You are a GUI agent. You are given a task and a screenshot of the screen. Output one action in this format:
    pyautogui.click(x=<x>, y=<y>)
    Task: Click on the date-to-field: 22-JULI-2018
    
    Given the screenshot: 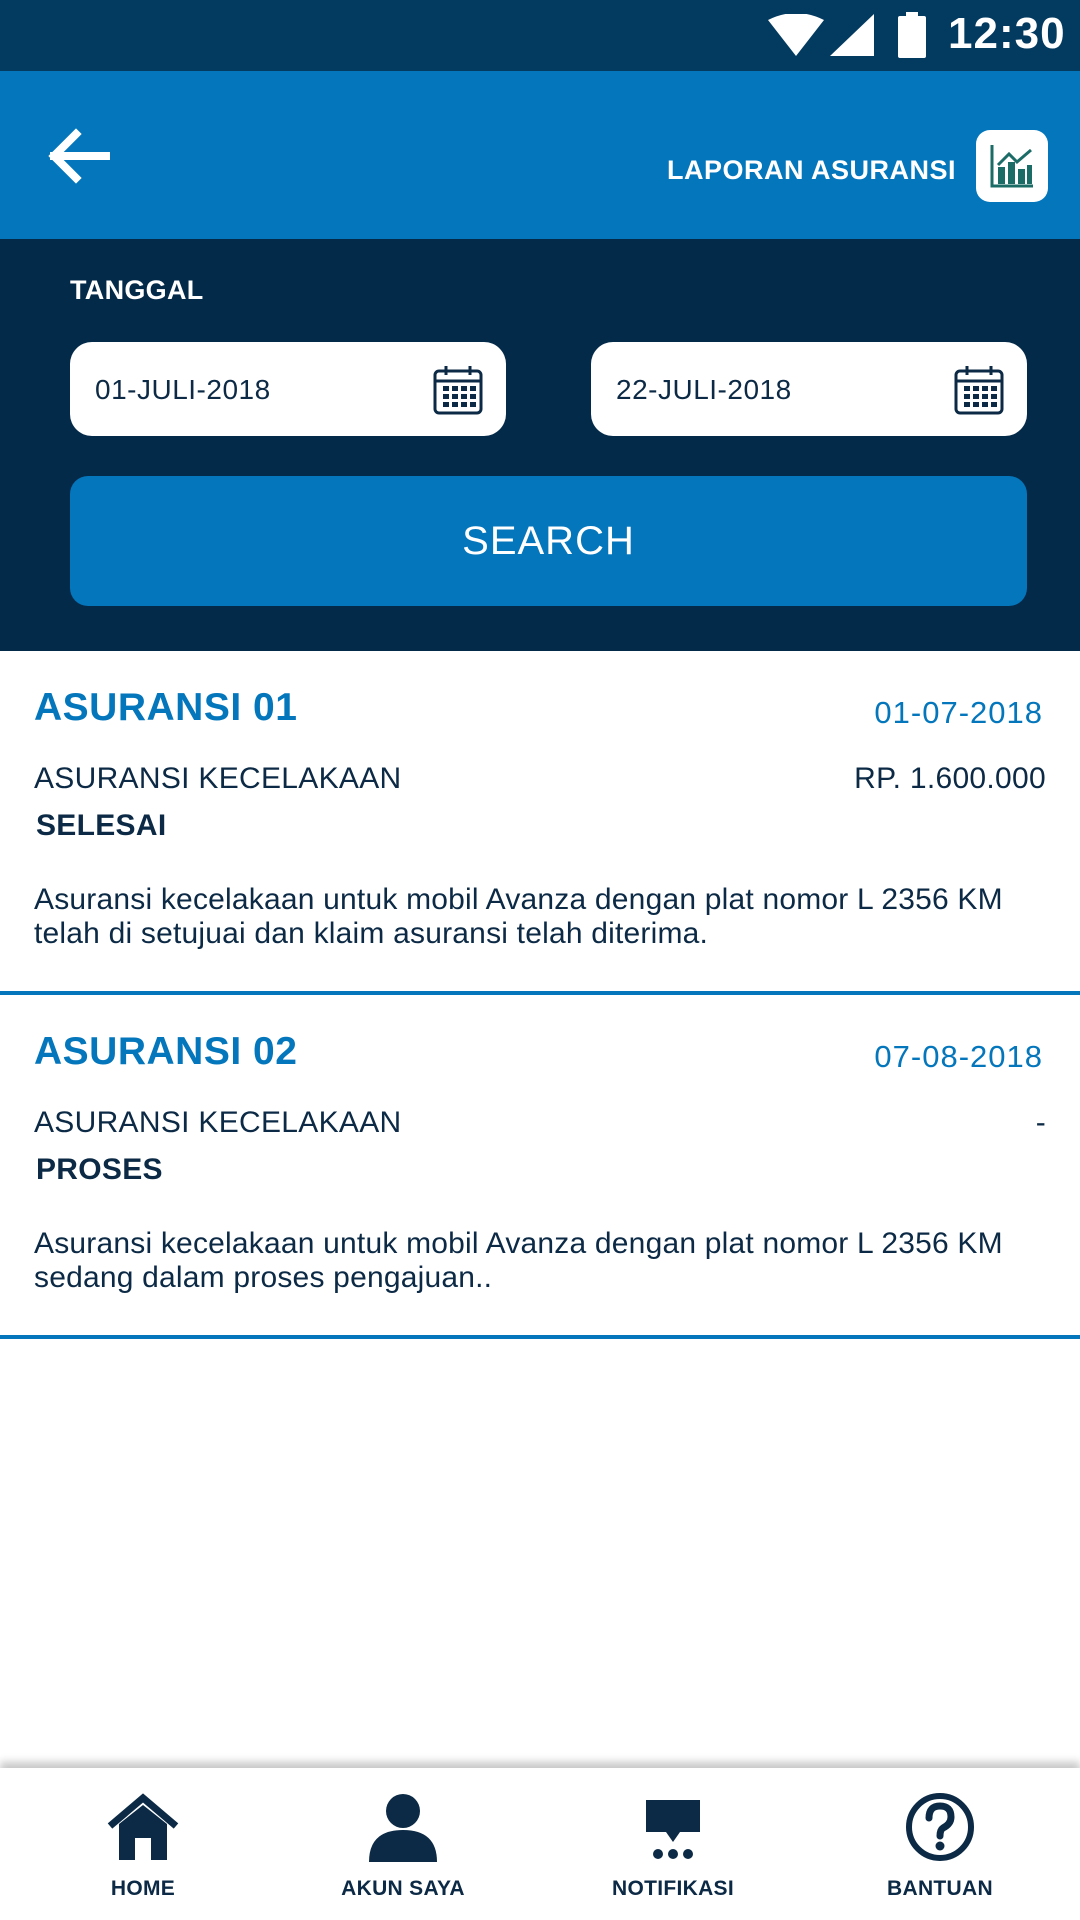 What is the action you would take?
    pyautogui.click(x=809, y=389)
    